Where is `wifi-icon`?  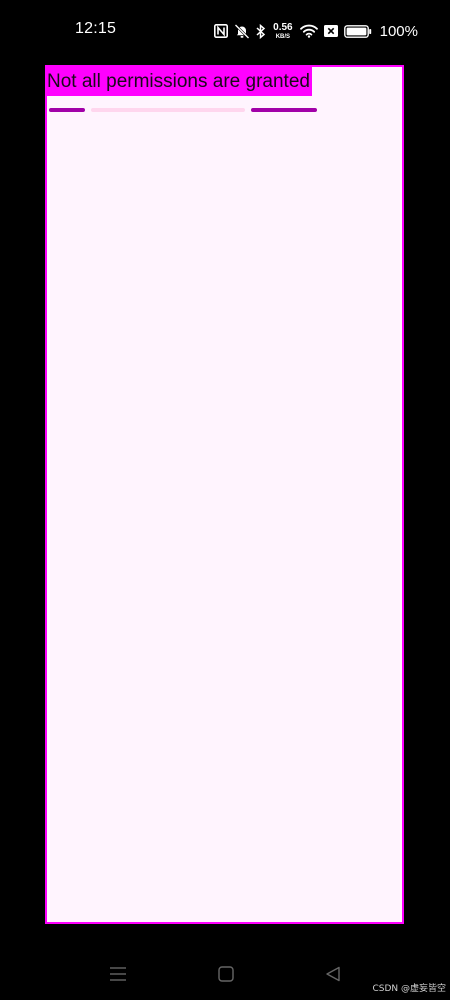
wifi-icon is located at coordinates (308, 31).